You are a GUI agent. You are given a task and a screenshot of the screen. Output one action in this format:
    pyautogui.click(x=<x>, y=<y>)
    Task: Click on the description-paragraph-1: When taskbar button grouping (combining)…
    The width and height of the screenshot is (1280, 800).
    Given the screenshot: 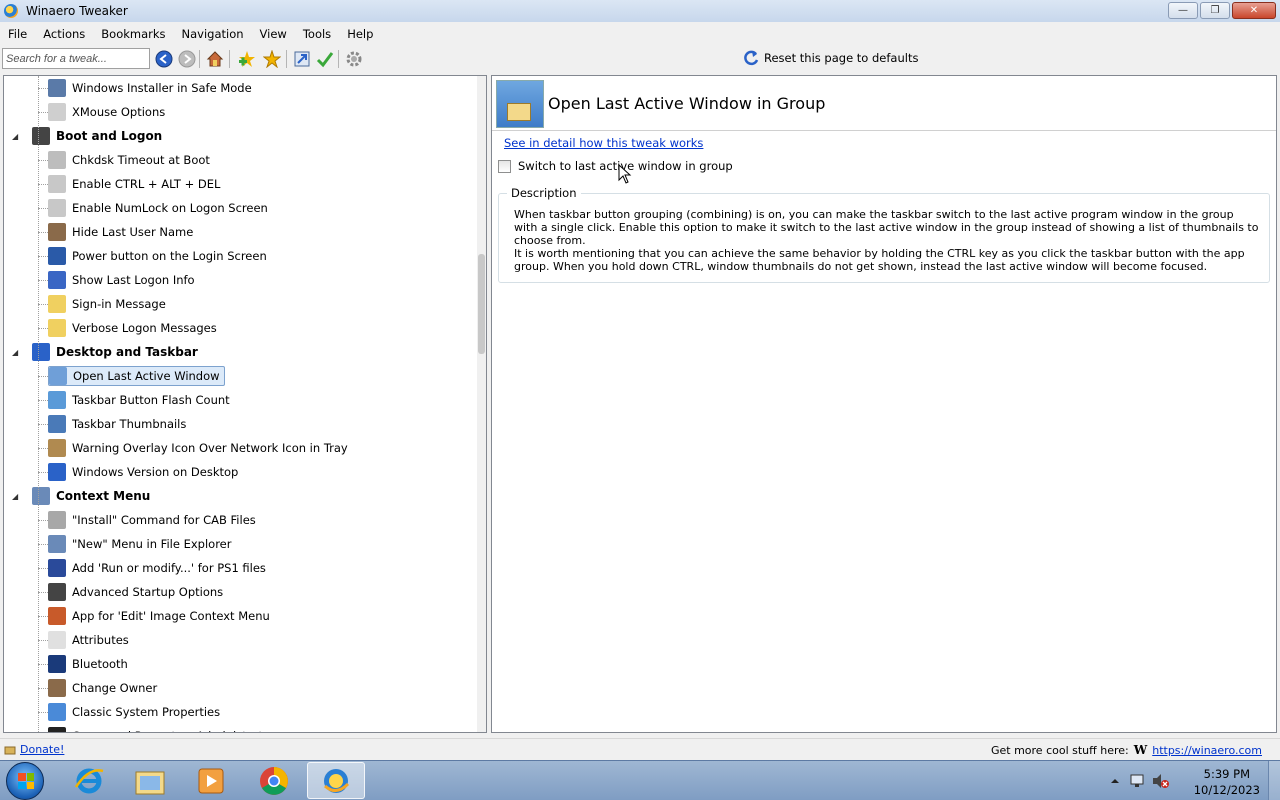 What is the action you would take?
    pyautogui.click(x=886, y=227)
    